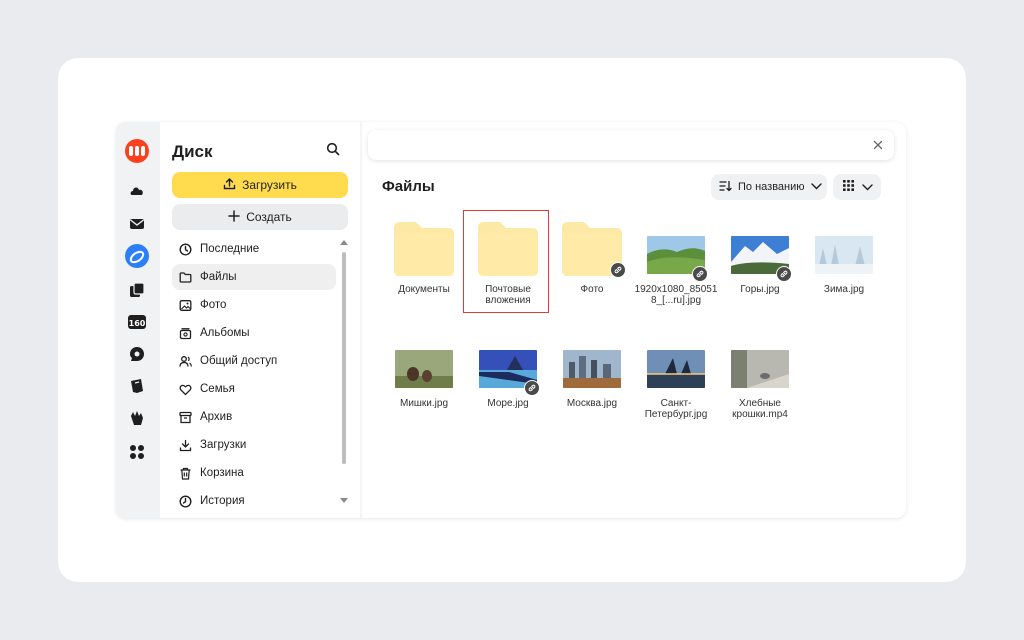 The width and height of the screenshot is (1024, 640). What do you see at coordinates (185, 445) in the screenshot?
I see `download-icon` at bounding box center [185, 445].